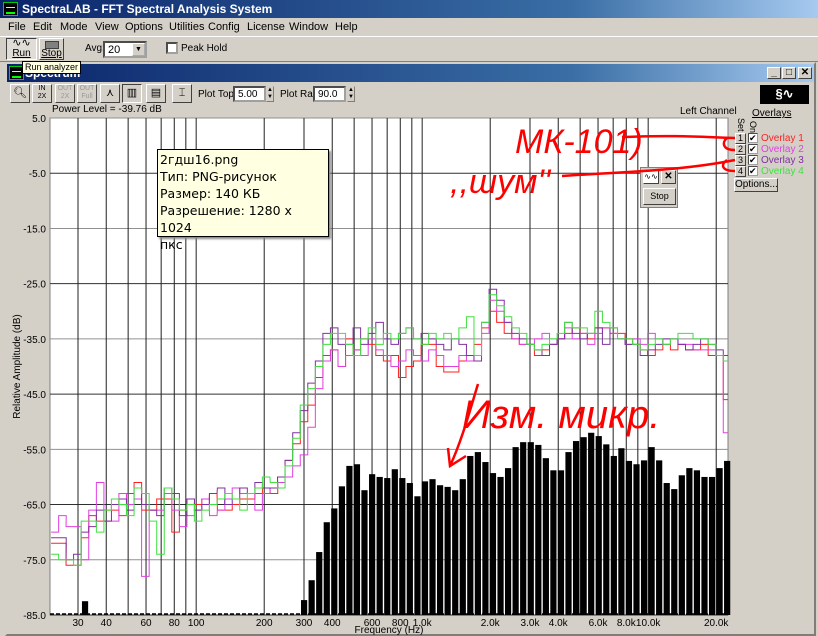 Image resolution: width=818 pixels, height=636 pixels. I want to click on tooltip-resolution-unit: пкс, so click(171, 244).